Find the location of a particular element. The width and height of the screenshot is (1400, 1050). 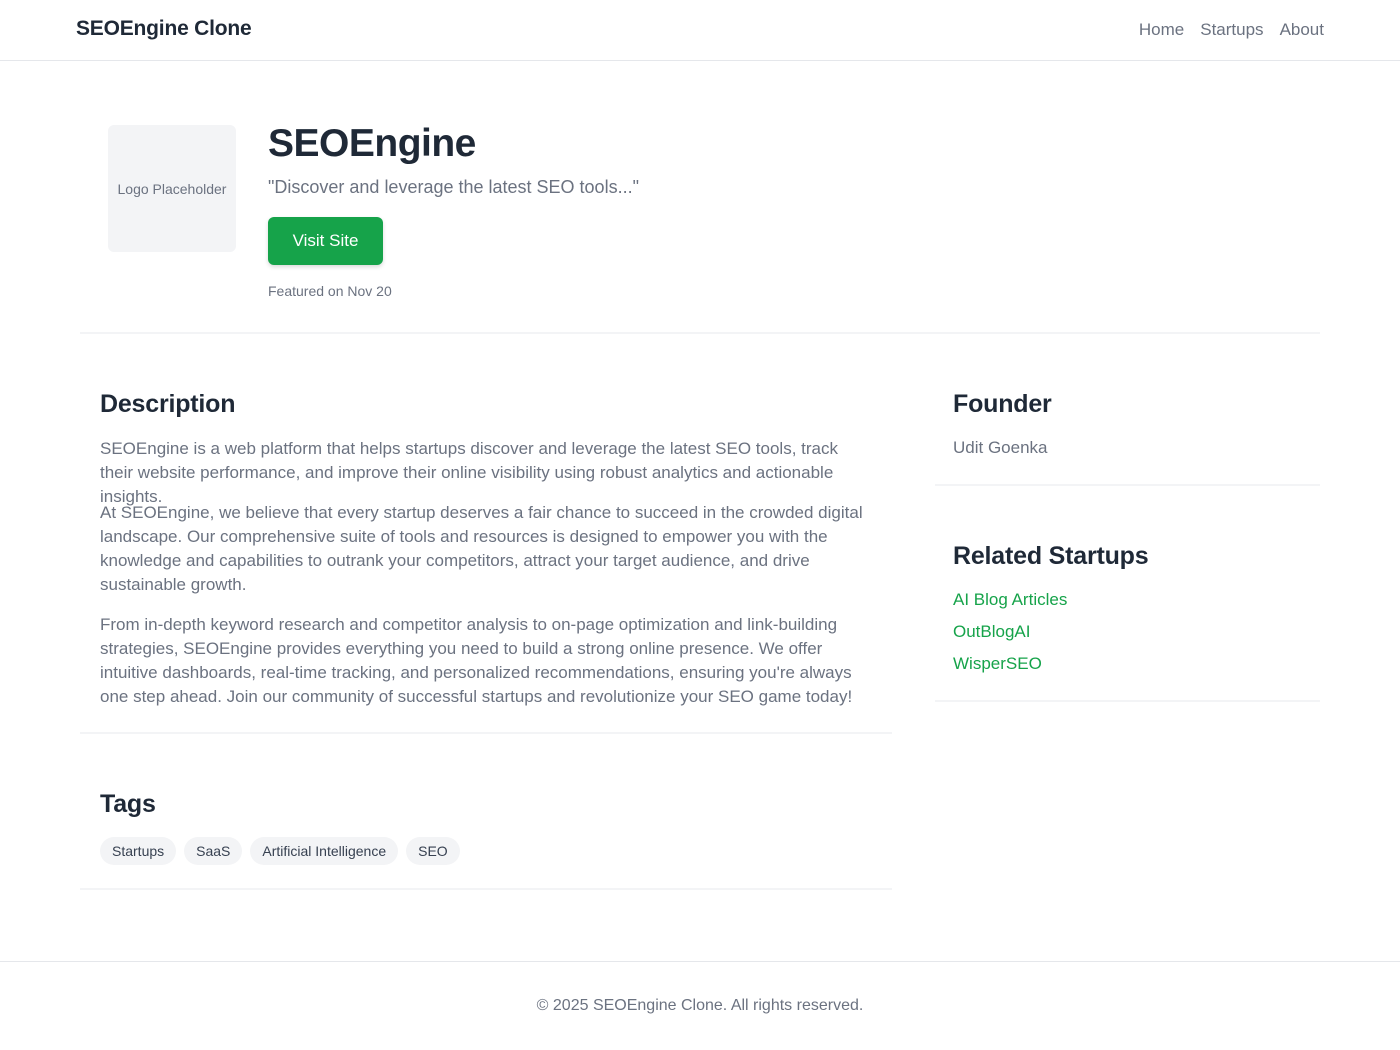

related-startup-link-wisperseo: WisperSEO is located at coordinates (997, 664).